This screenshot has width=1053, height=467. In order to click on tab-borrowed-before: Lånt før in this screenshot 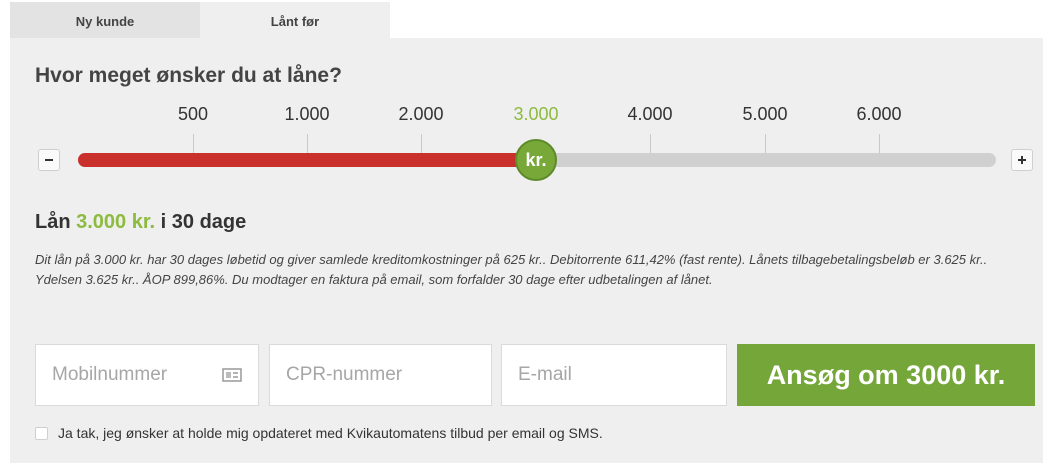, I will do `click(295, 21)`.